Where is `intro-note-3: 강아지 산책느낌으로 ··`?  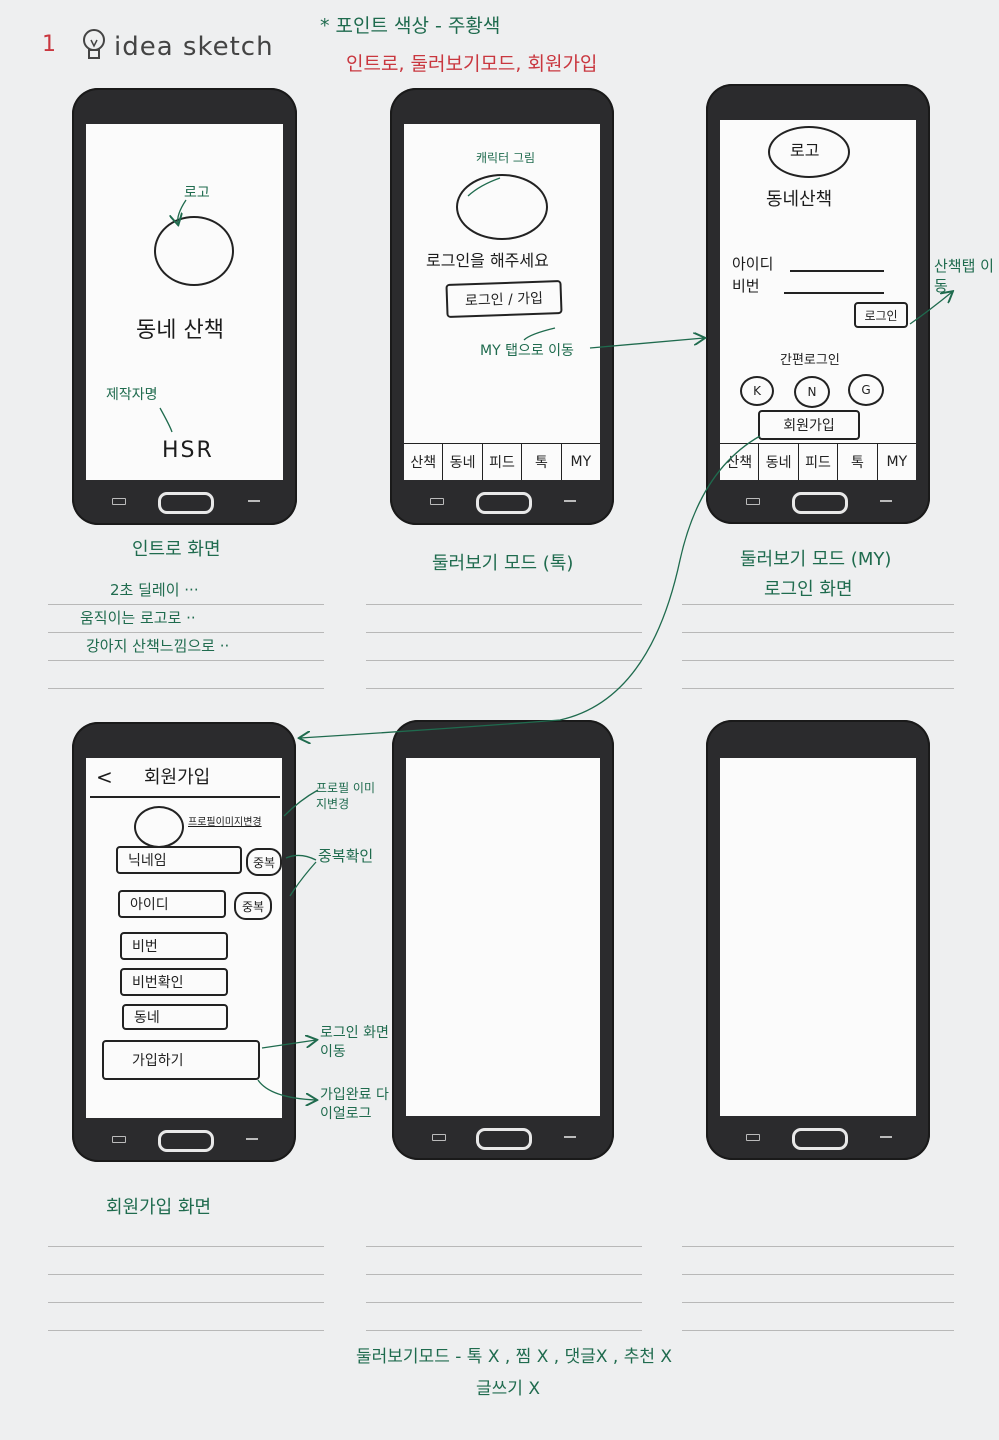 intro-note-3: 강아지 산책느낌으로 ·· is located at coordinates (158, 646).